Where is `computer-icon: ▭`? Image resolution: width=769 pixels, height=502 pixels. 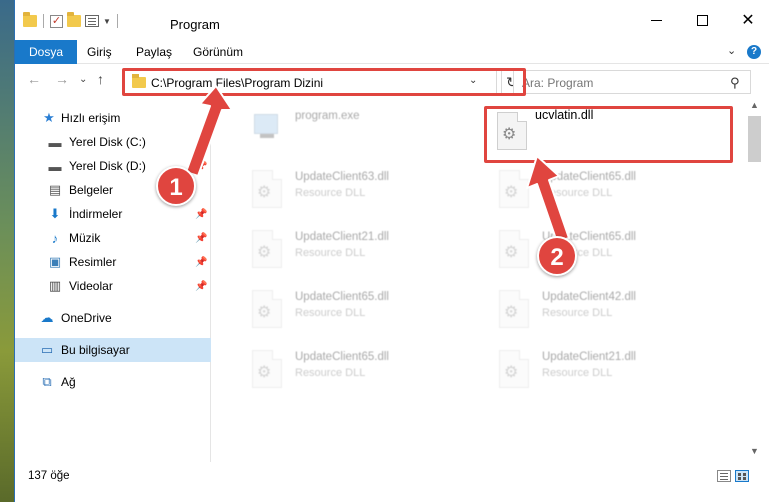
computer-icon: ▭ is located at coordinates (47, 349).